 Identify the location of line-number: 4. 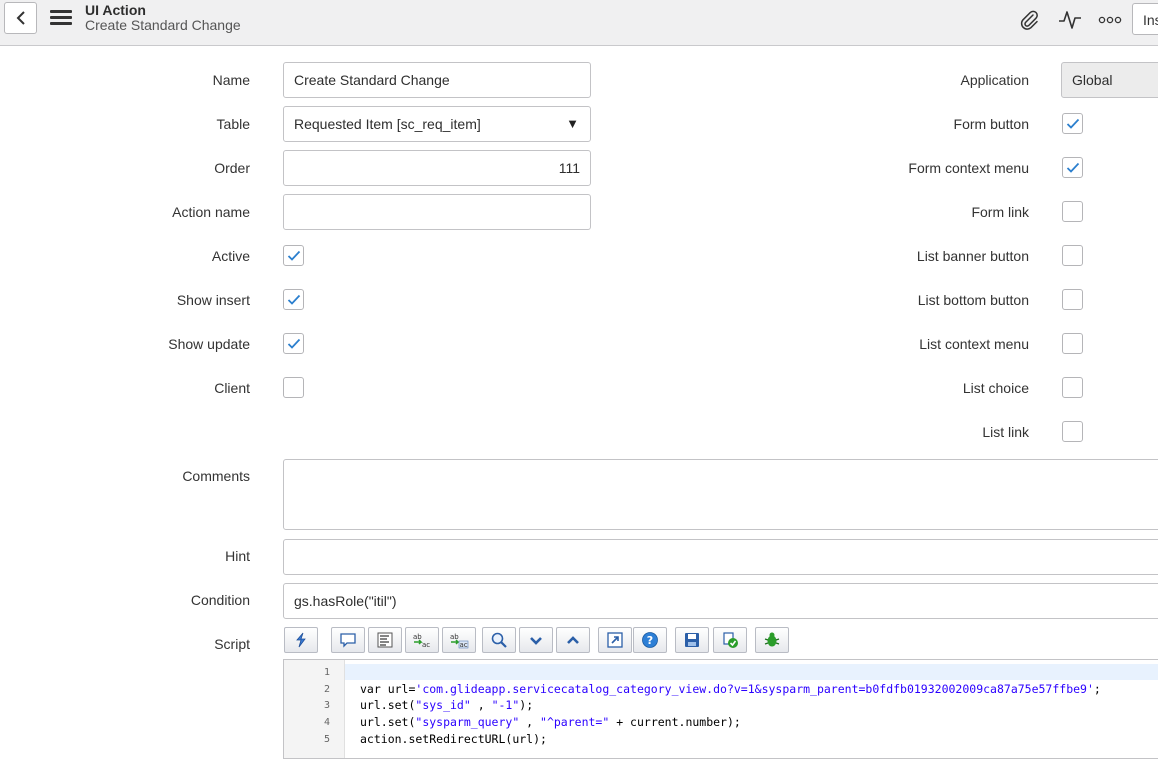
(326, 722).